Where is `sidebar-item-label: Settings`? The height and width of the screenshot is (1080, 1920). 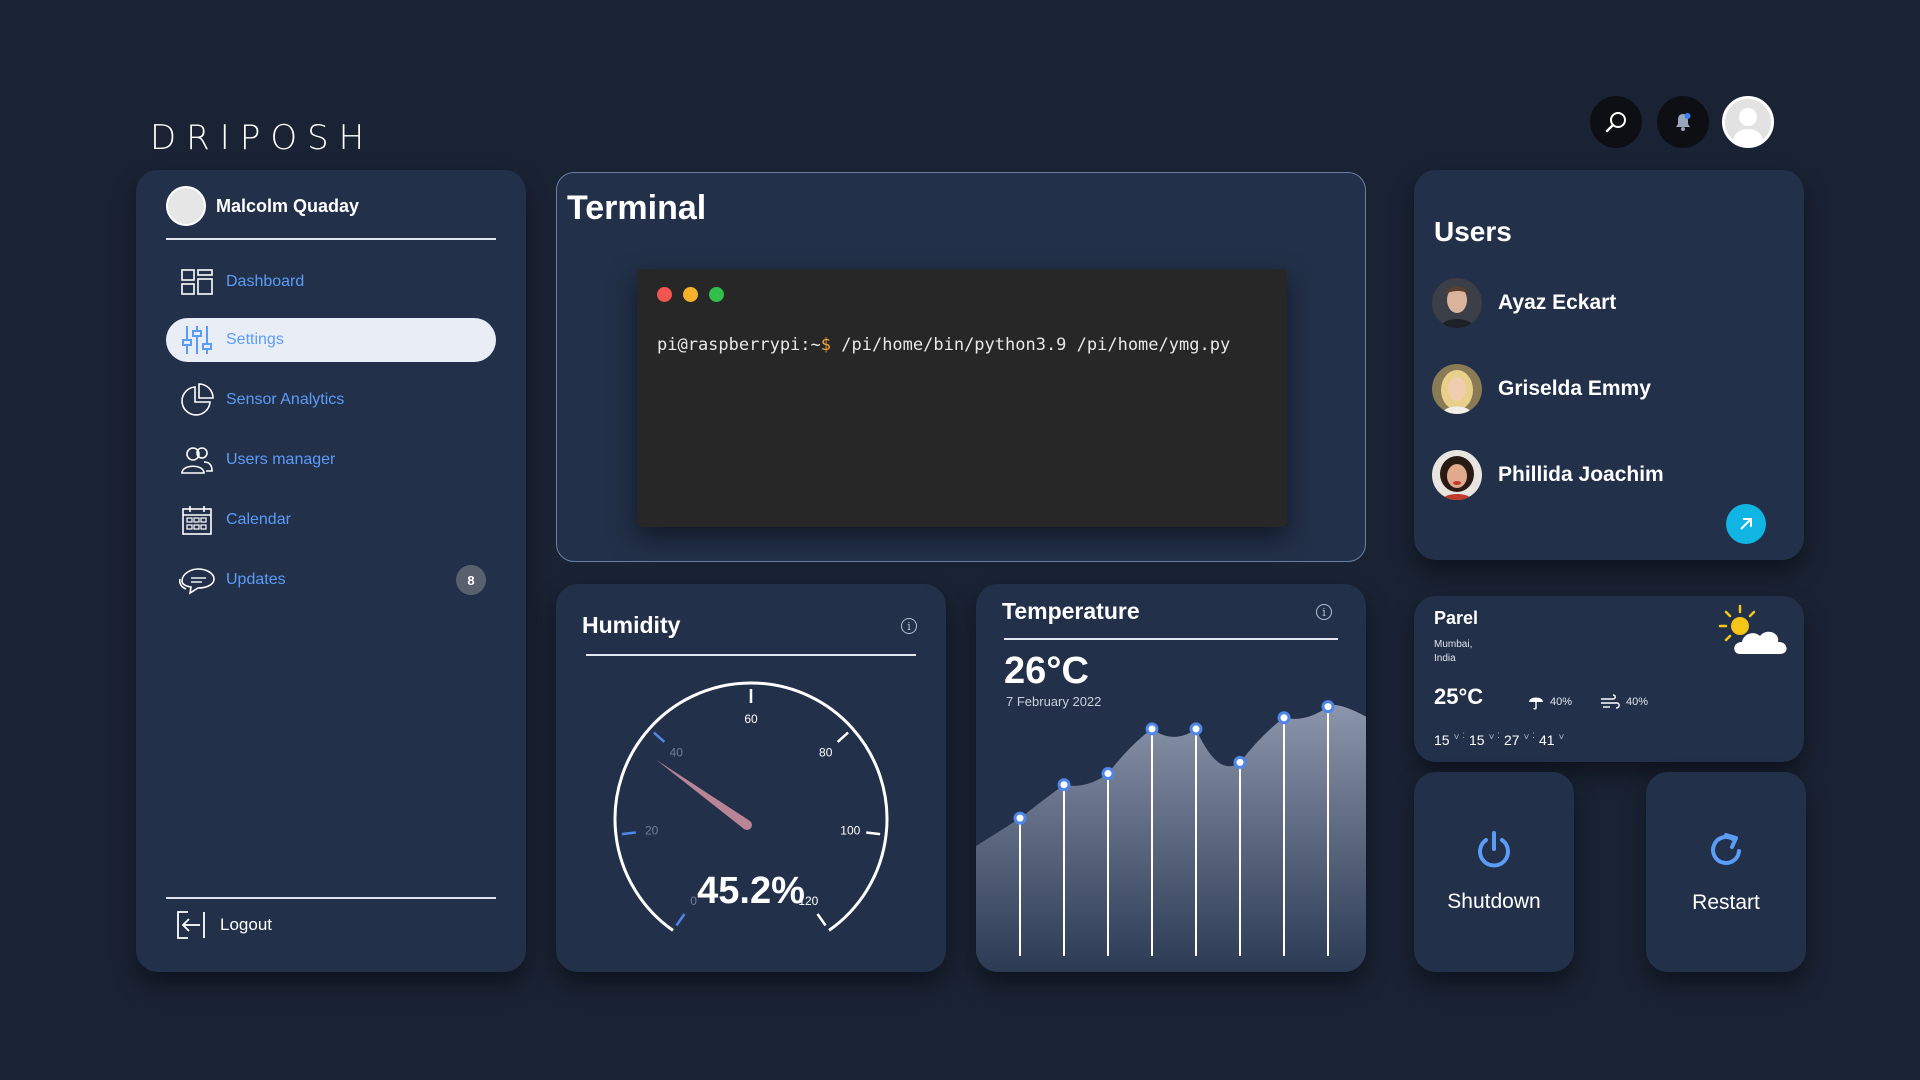
sidebar-item-label: Settings is located at coordinates (255, 339).